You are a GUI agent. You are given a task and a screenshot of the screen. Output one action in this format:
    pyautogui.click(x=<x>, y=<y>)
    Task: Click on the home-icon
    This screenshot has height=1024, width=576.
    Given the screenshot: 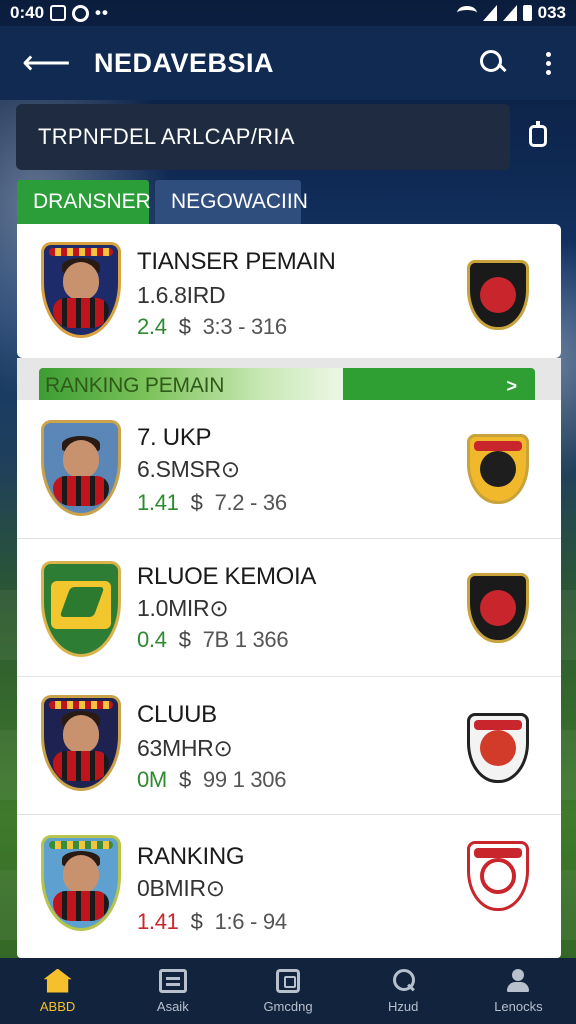 What is the action you would take?
    pyautogui.click(x=57, y=980)
    